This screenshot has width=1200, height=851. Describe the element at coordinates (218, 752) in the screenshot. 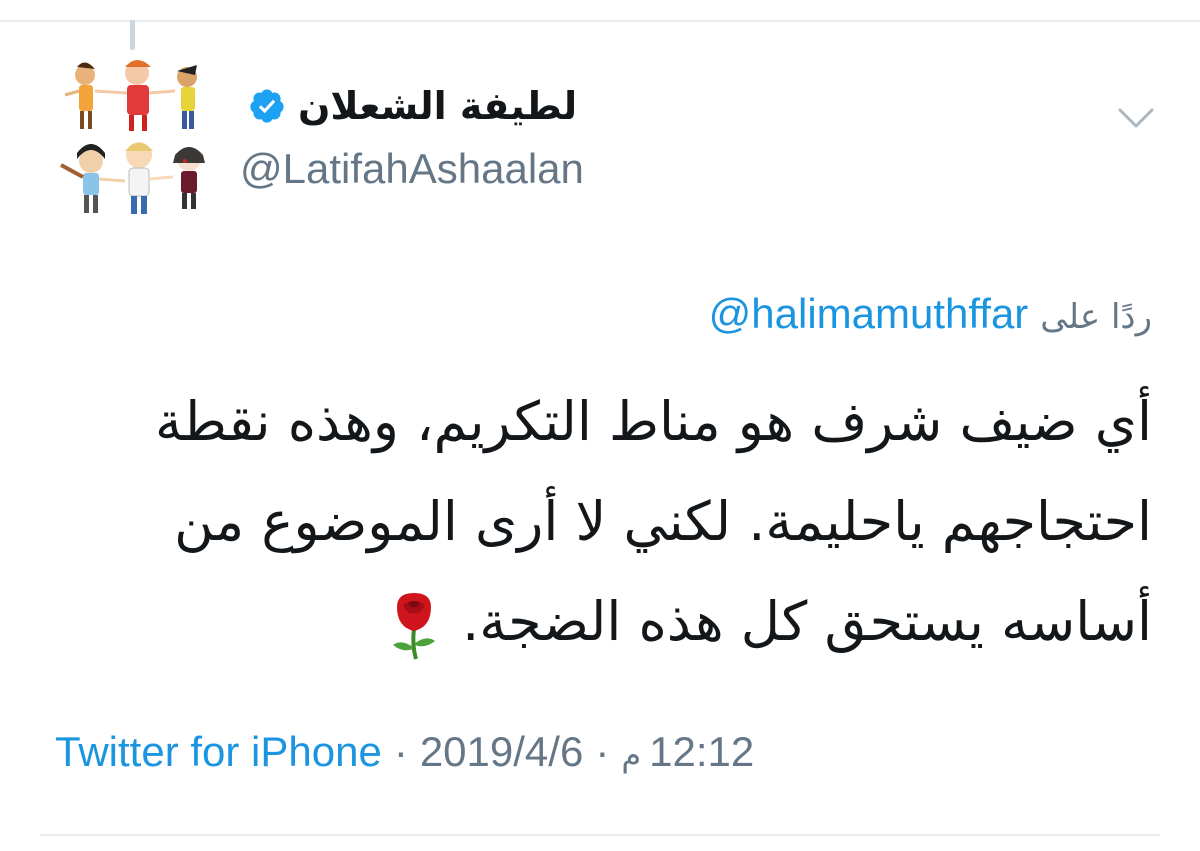

I see `tweet-source-link: Twitter for iPhone` at that location.